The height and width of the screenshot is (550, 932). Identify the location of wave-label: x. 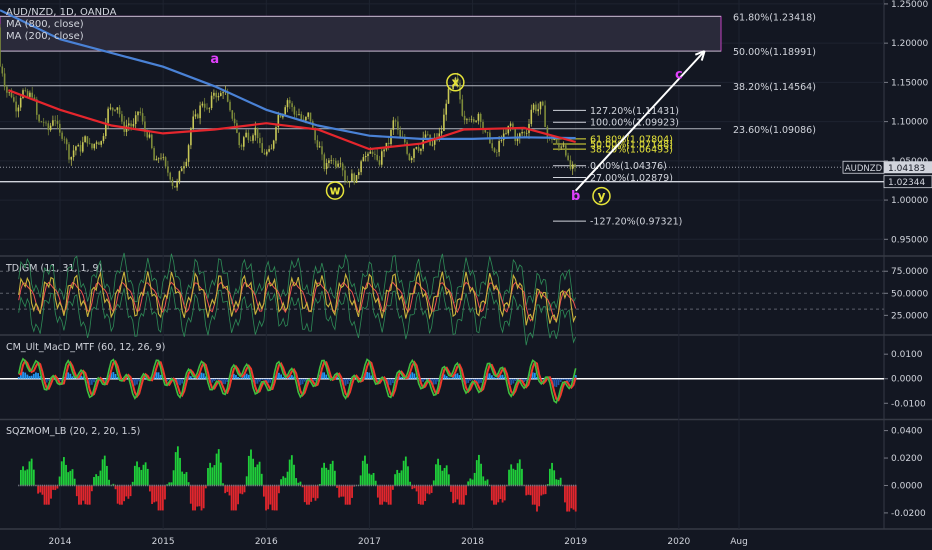
(455, 82).